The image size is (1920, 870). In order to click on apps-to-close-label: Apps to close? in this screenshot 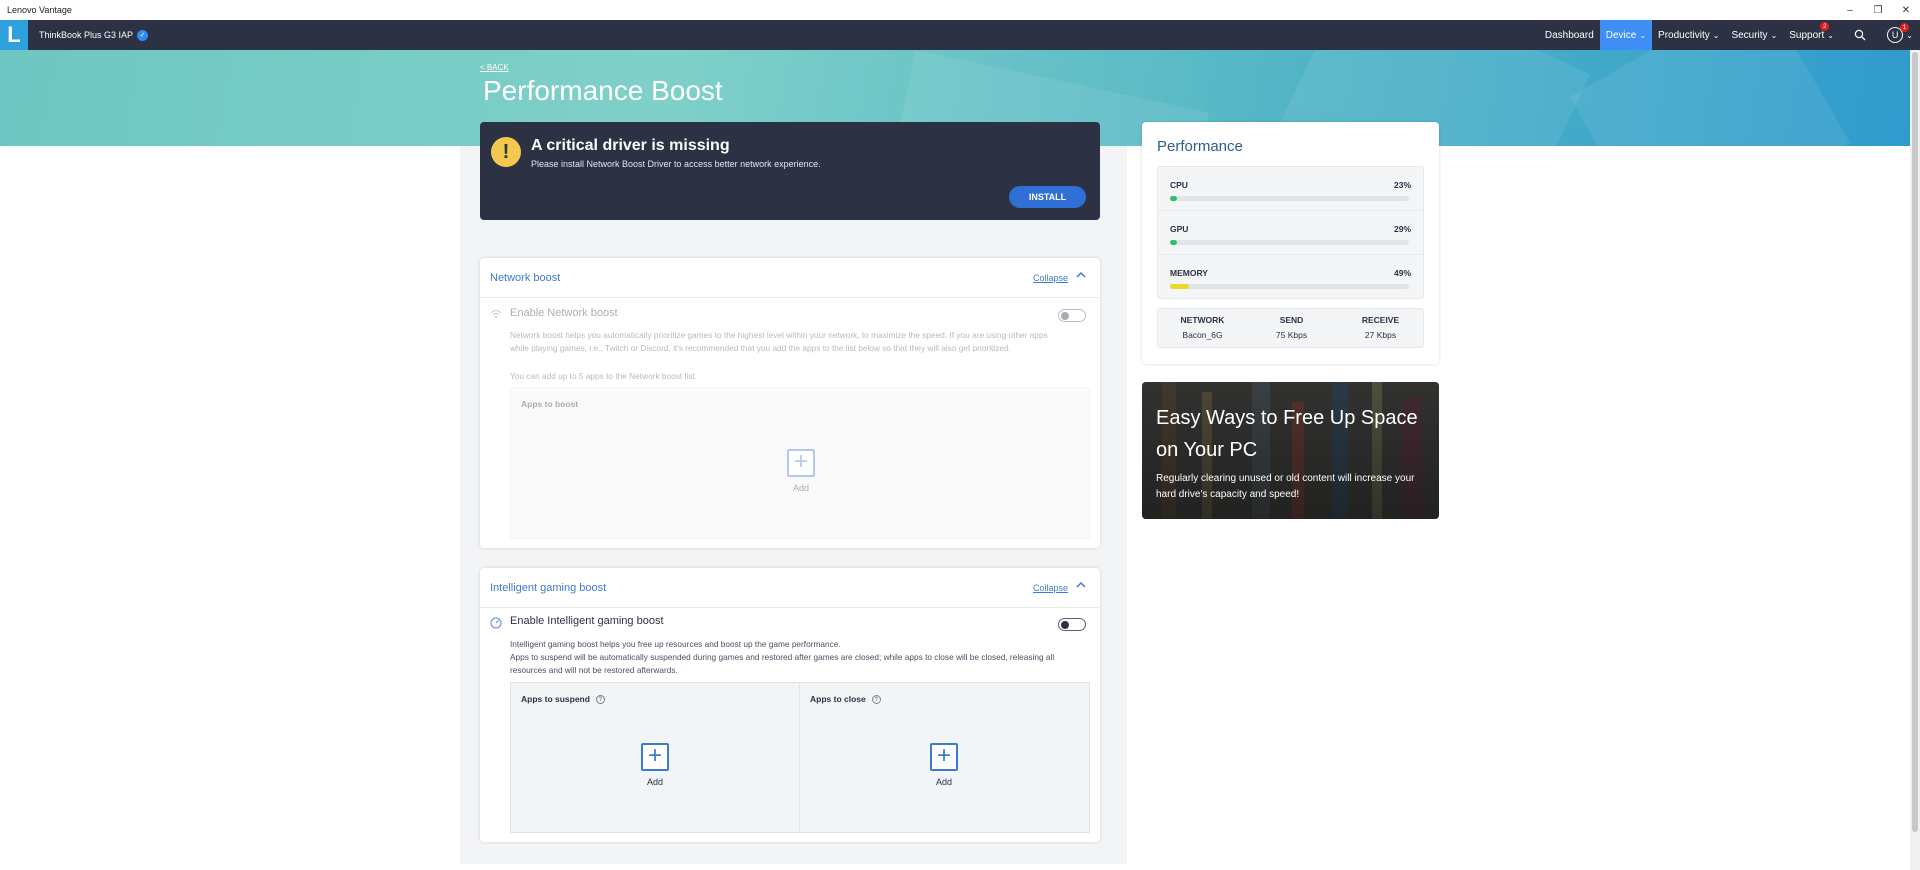, I will do `click(845, 699)`.